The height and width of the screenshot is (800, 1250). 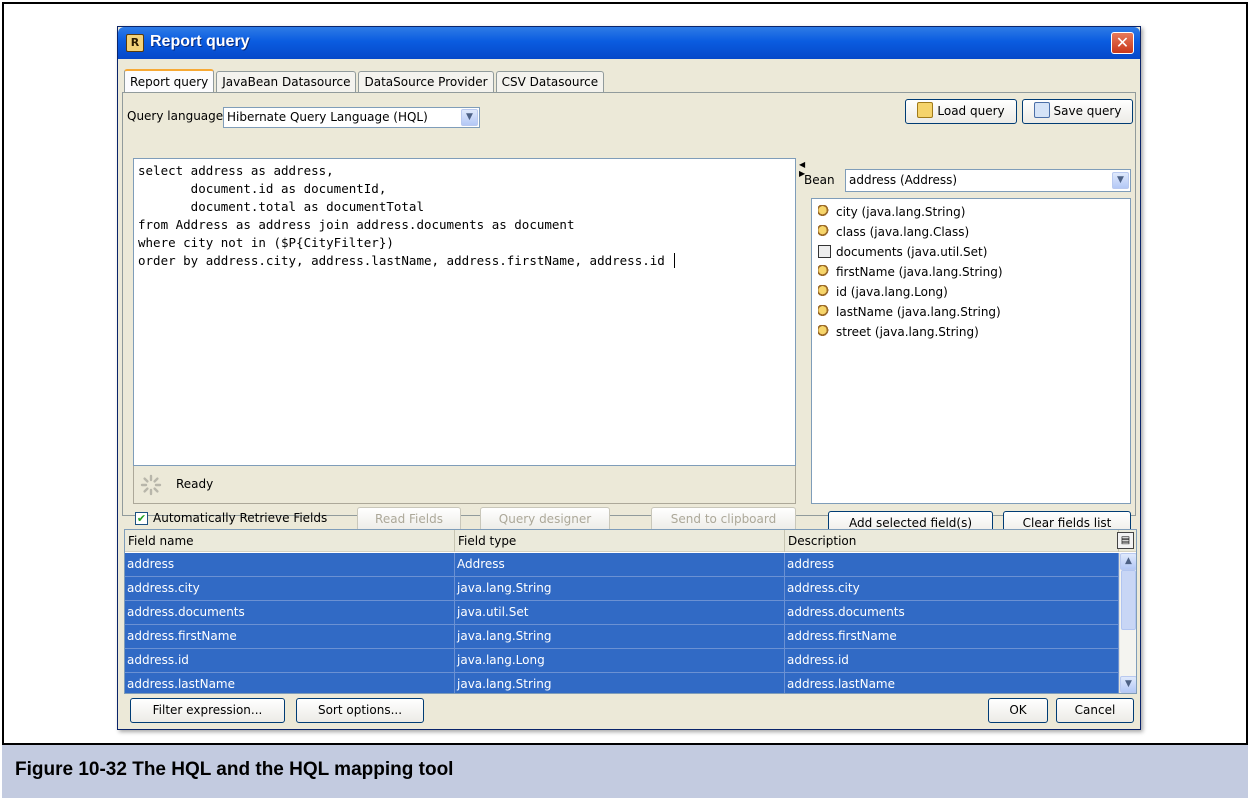 What do you see at coordinates (240, 518) in the screenshot?
I see `auto-retrieve-label: Automatically Retrieve Fields` at bounding box center [240, 518].